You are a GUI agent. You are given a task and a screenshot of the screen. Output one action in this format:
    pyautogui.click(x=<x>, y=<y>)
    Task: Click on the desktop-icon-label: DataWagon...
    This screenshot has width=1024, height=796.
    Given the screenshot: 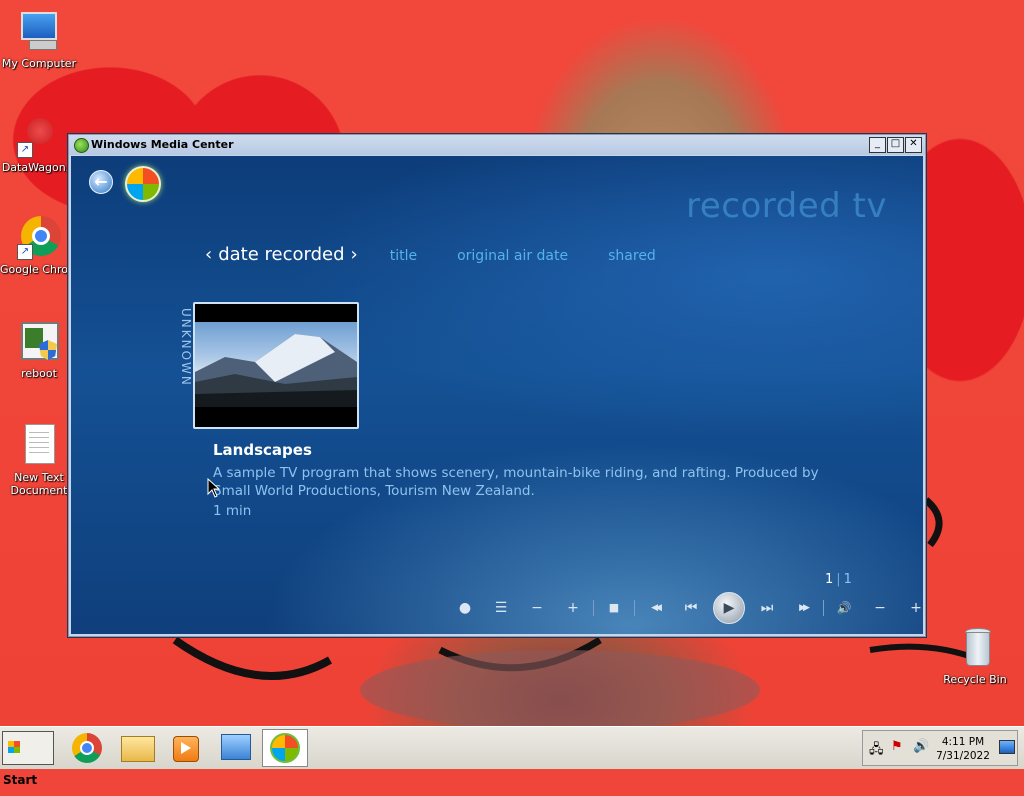 What is the action you would take?
    pyautogui.click(x=39, y=167)
    